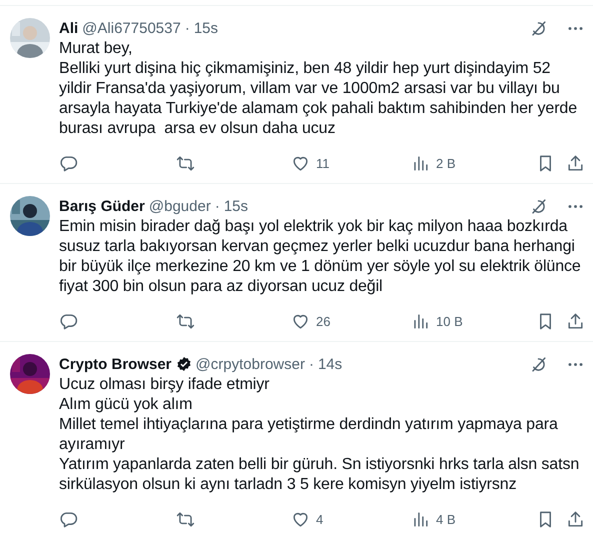 Image resolution: width=593 pixels, height=550 pixels. I want to click on post-text: Emin misin birader dağ başı yol elektrik yok bir kaç milyon haaa bozkırda susuz tarla bakıyorsan kervan geçmez yerler belki ucuzdur bana herhangi bir büyük ilçe merkezine 20 km ve 1 dönüm yer söyle yol su elektrik ölünce fiyat 300 bin olsun para az diyorsan ucuz değil, so click(320, 257).